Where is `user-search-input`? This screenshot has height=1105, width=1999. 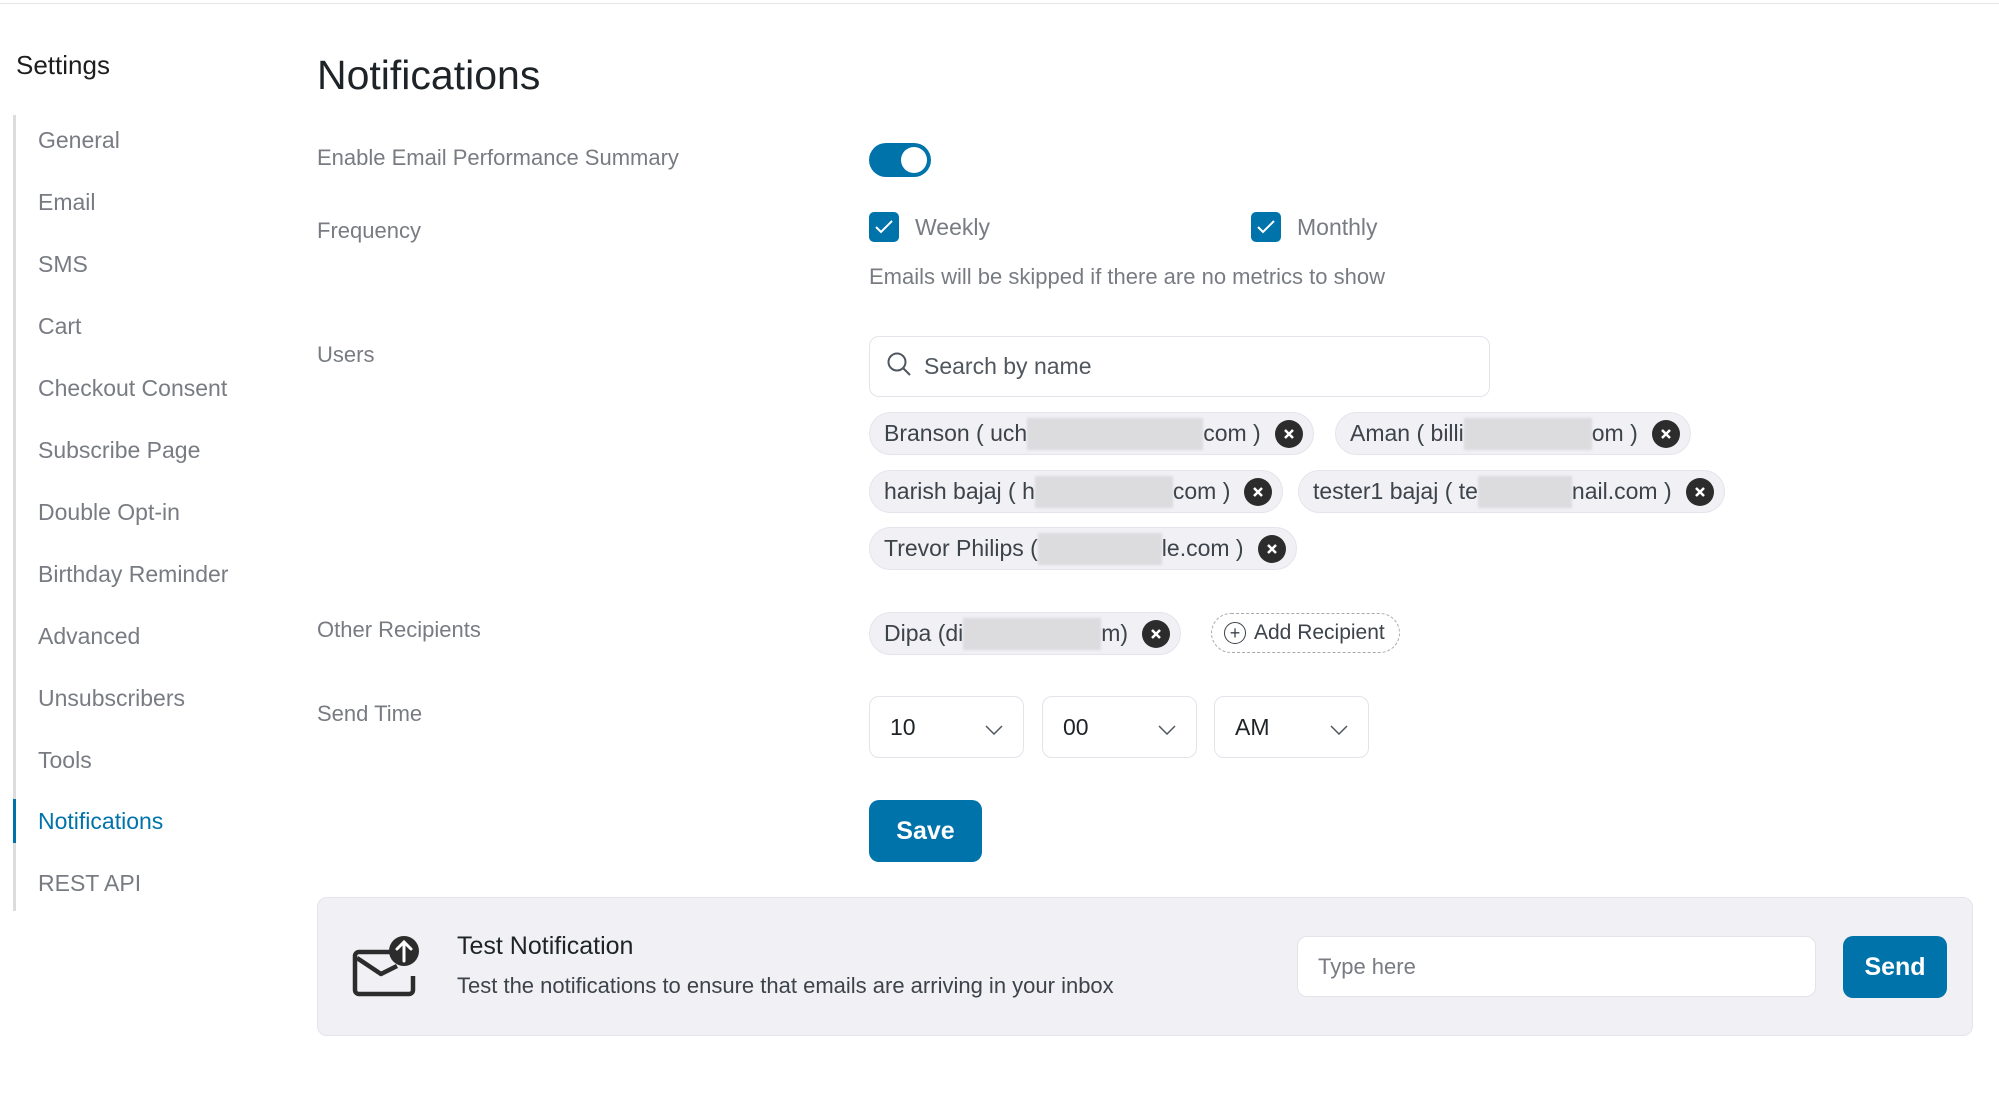 user-search-input is located at coordinates (1194, 366).